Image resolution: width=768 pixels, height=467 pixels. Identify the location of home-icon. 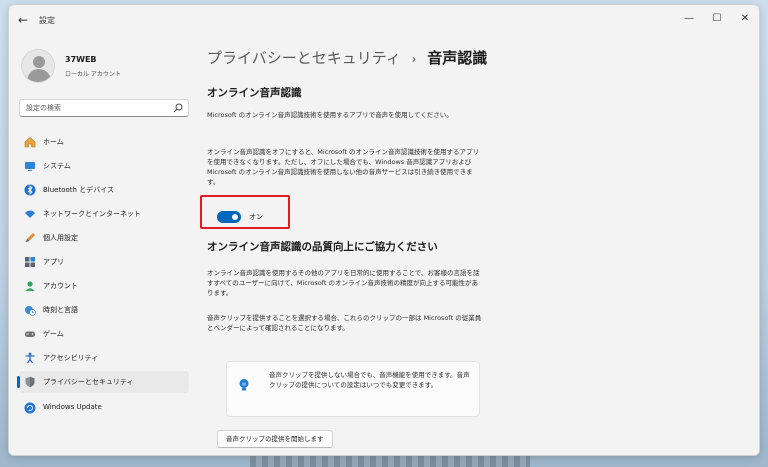
(30, 142).